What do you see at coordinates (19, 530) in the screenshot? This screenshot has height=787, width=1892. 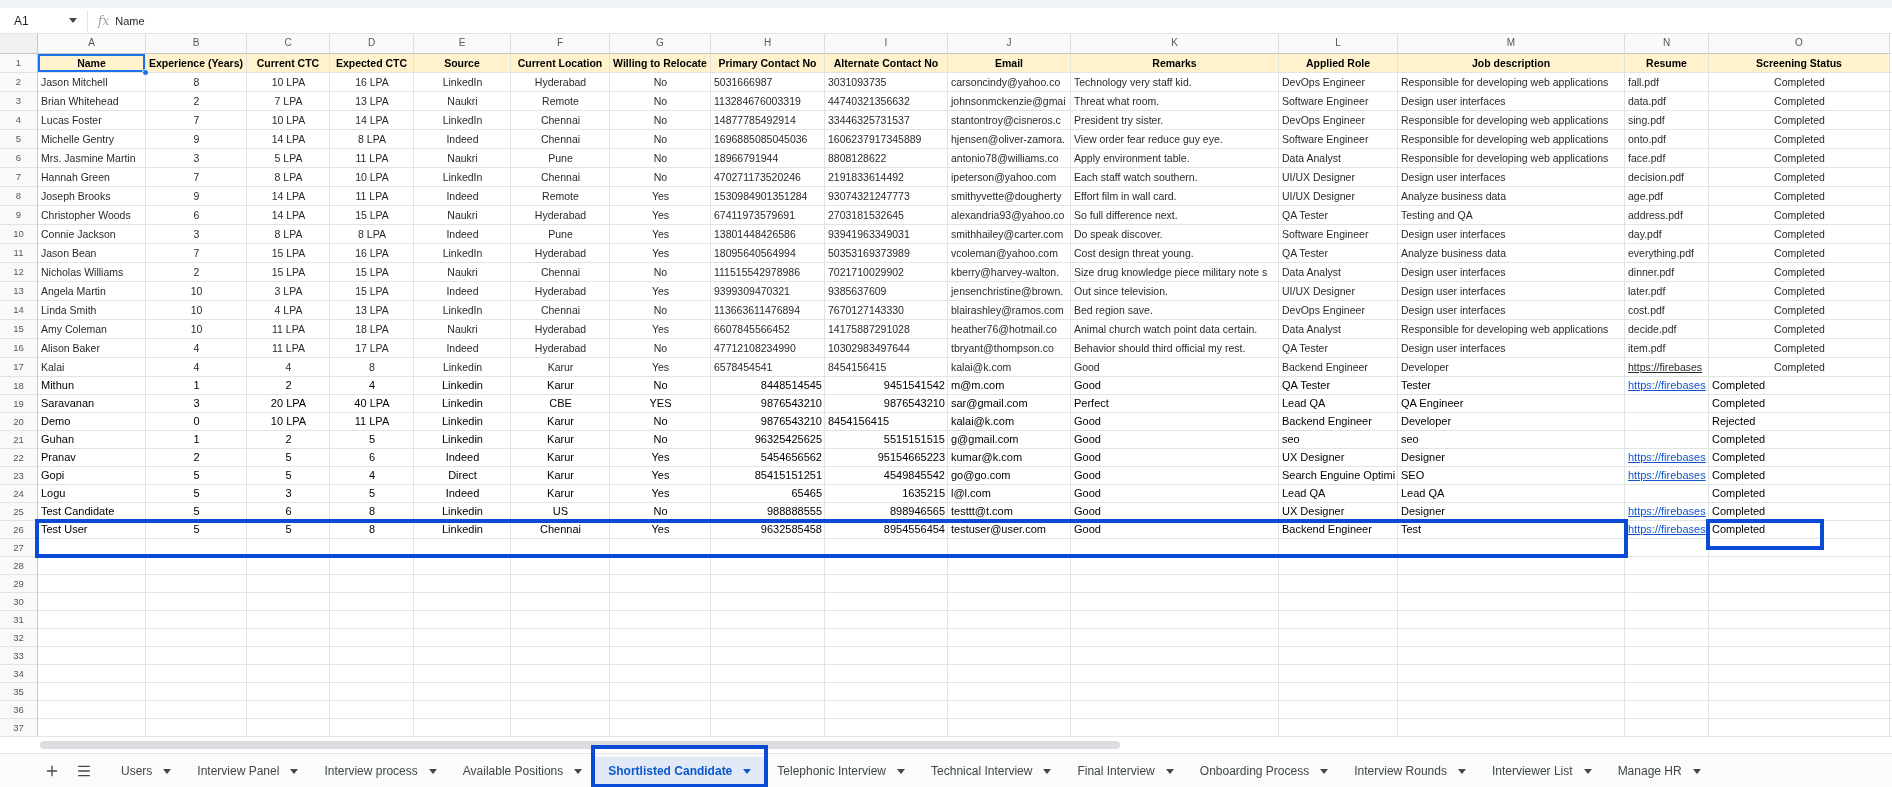 I see `row-number: 26` at bounding box center [19, 530].